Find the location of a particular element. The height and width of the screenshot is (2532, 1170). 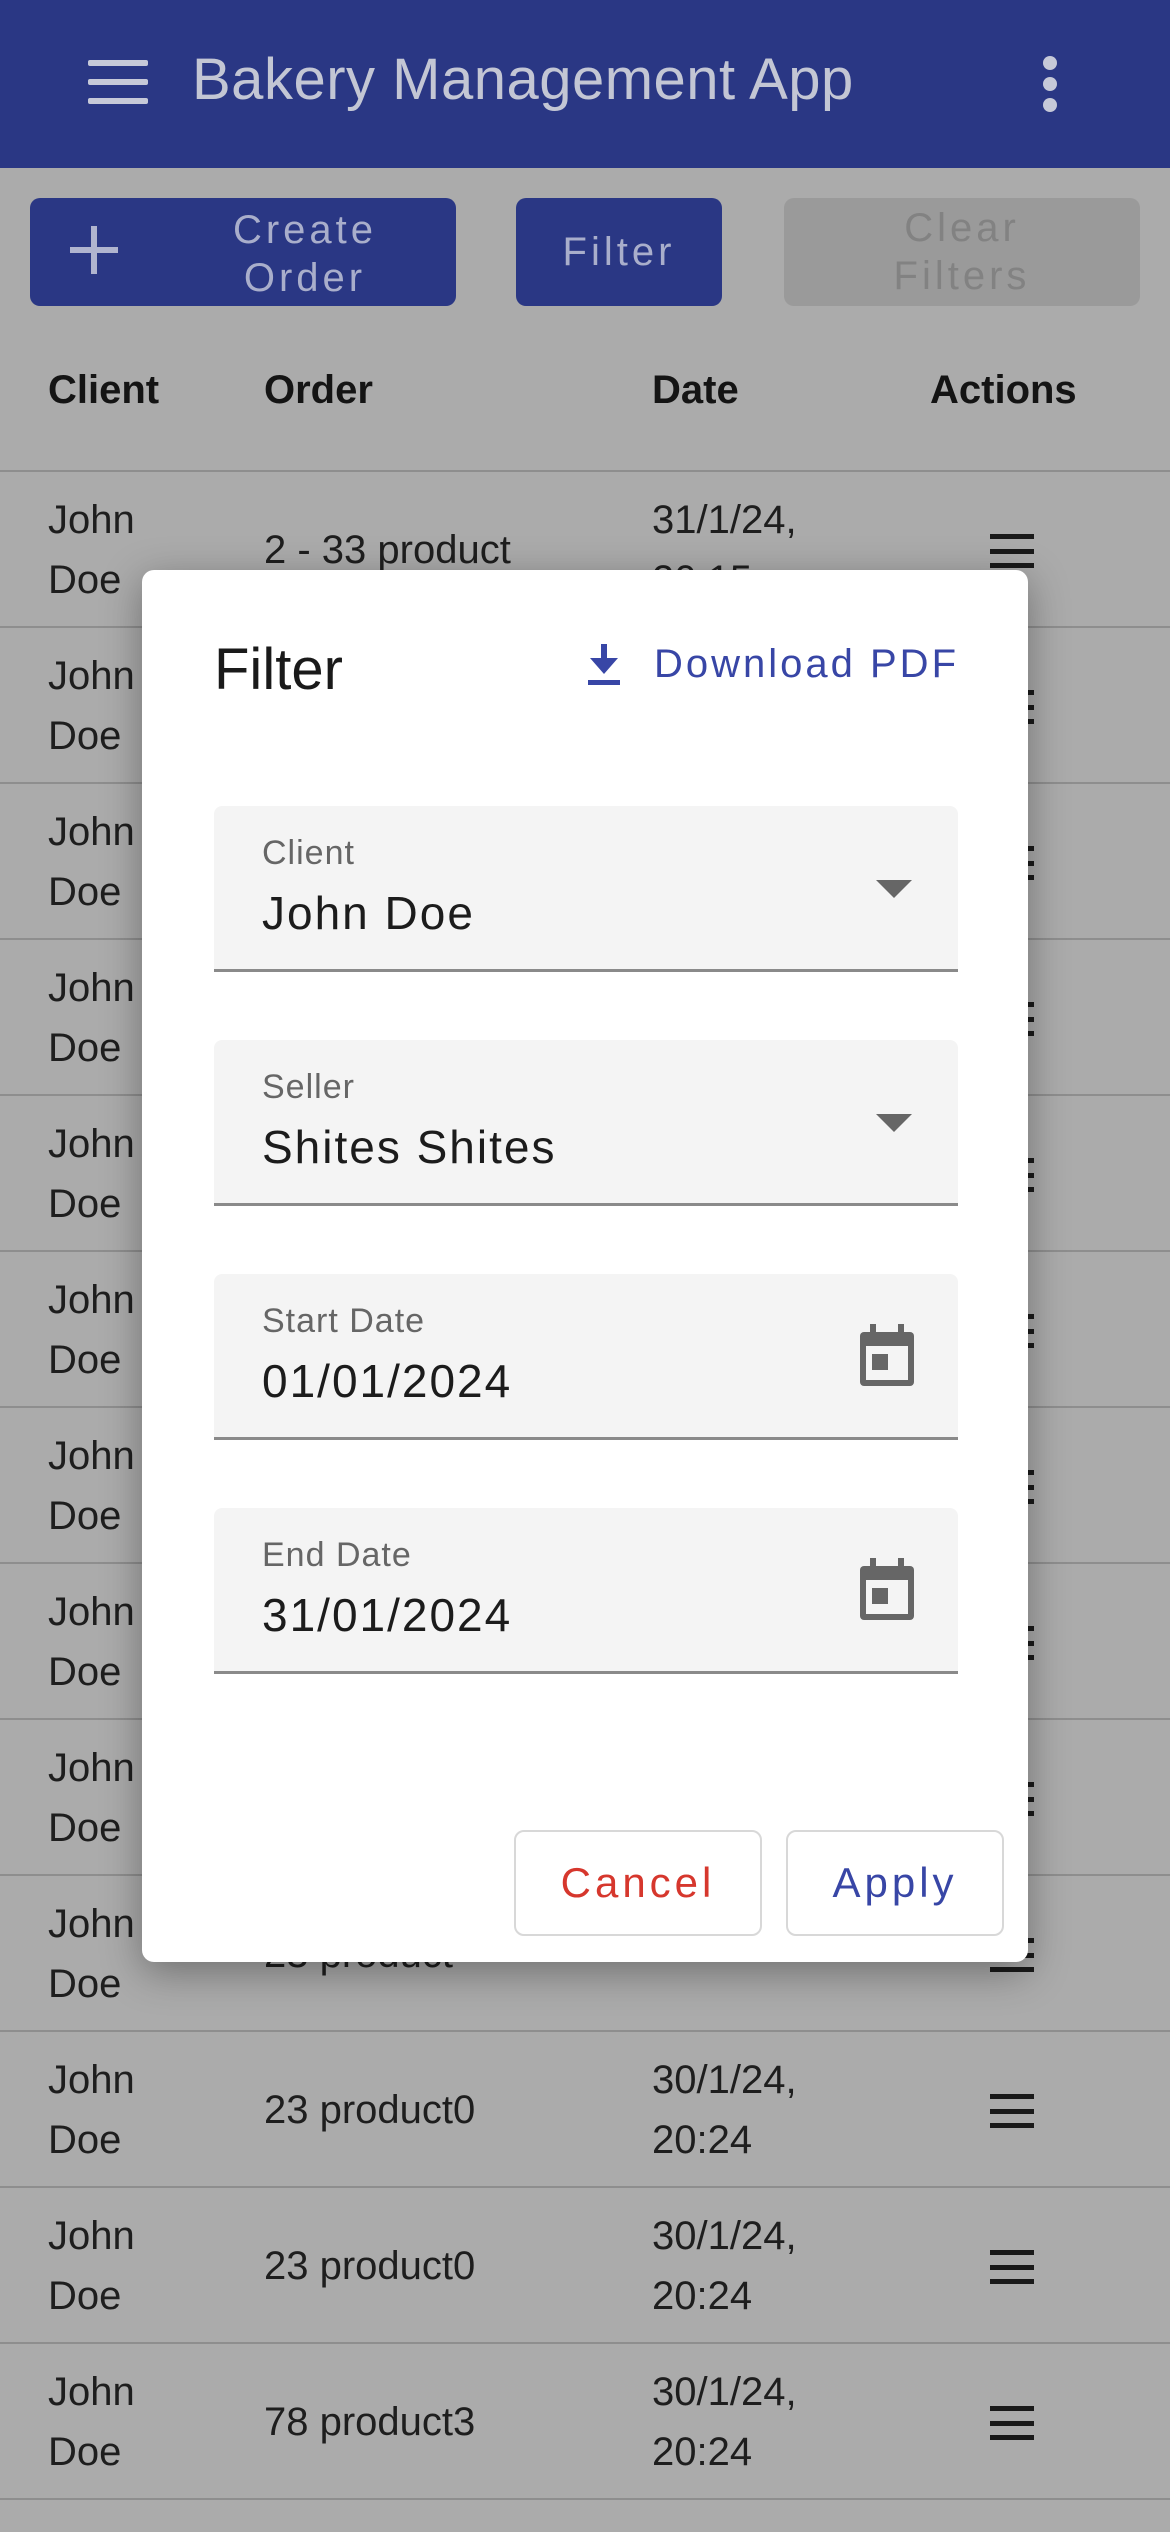

app-title: Bakery Management App is located at coordinates (523, 79).